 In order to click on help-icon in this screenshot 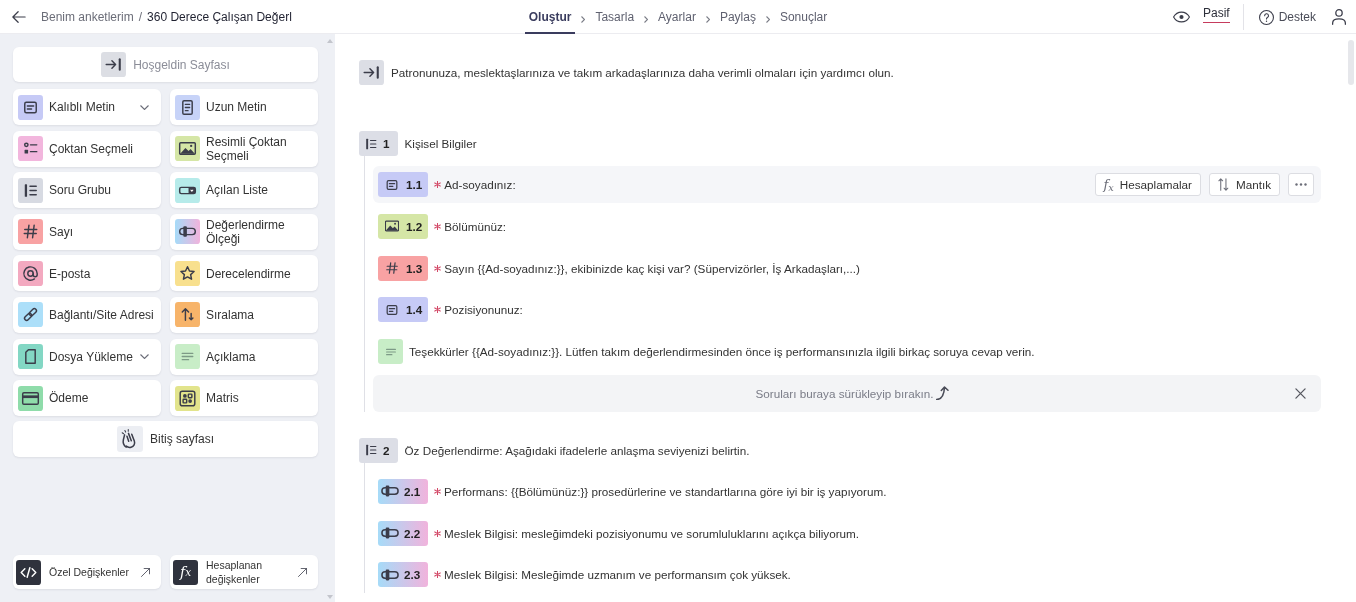, I will do `click(1266, 17)`.